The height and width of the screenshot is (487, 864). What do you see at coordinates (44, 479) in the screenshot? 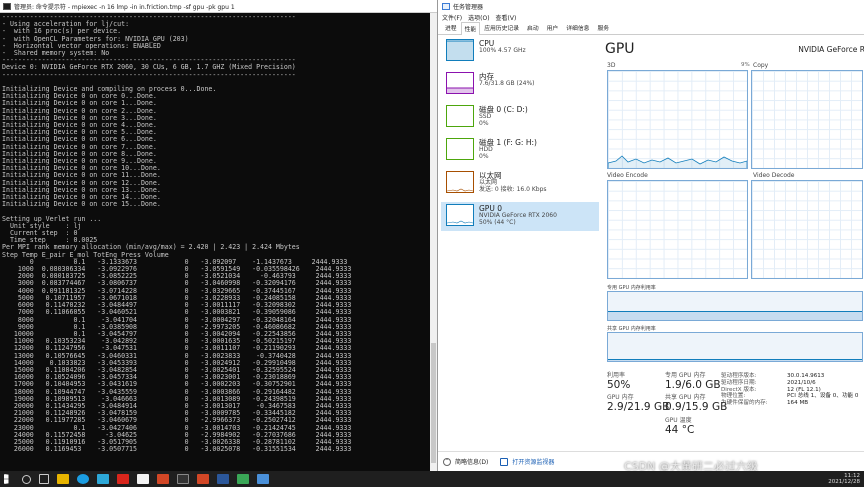
I see `task-view-icon` at bounding box center [44, 479].